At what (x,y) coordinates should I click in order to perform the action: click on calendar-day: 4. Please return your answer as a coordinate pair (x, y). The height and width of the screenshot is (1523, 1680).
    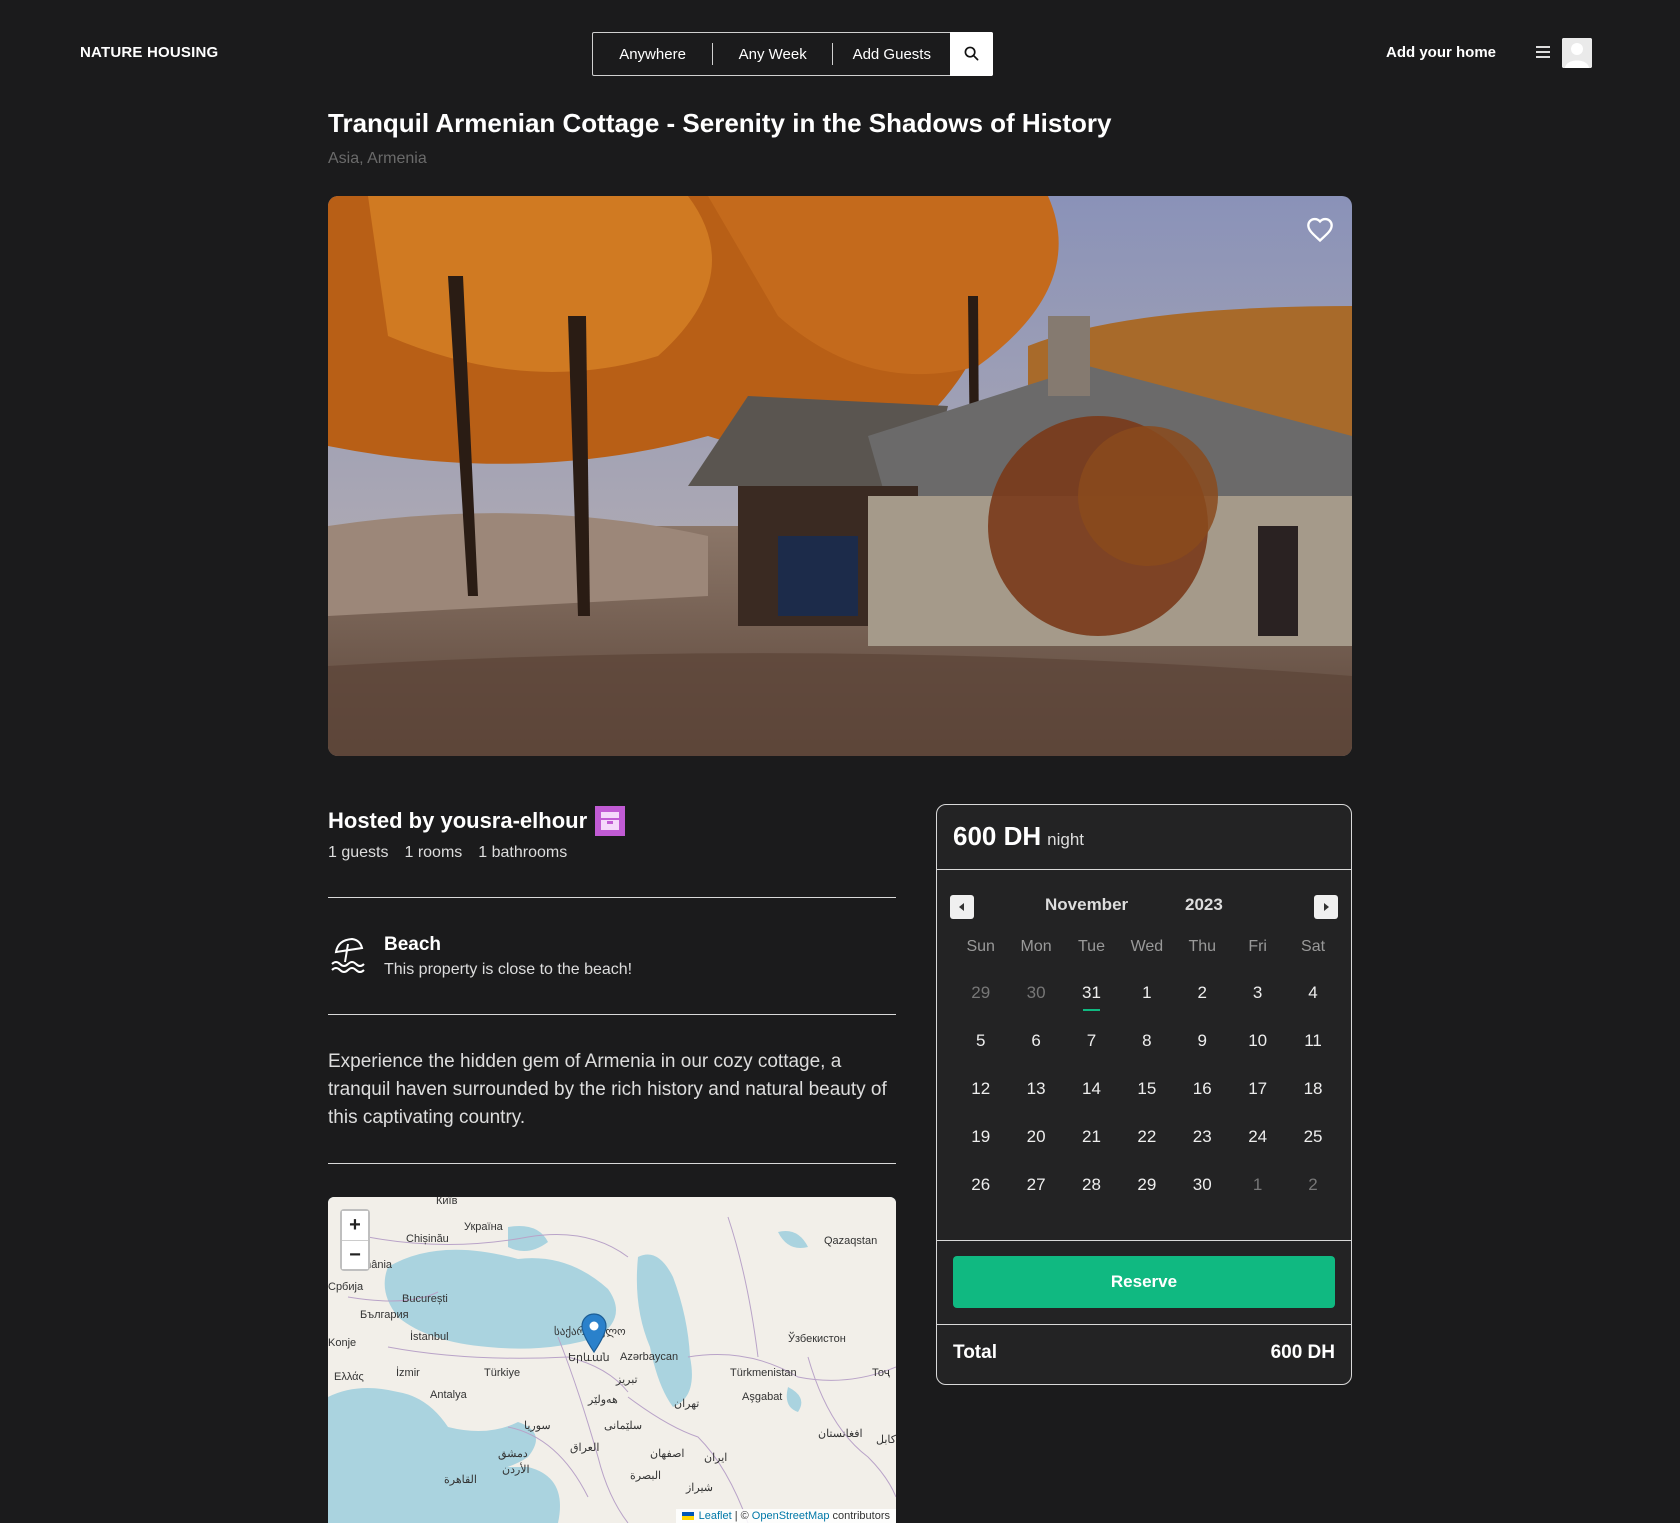
    Looking at the image, I should click on (1312, 993).